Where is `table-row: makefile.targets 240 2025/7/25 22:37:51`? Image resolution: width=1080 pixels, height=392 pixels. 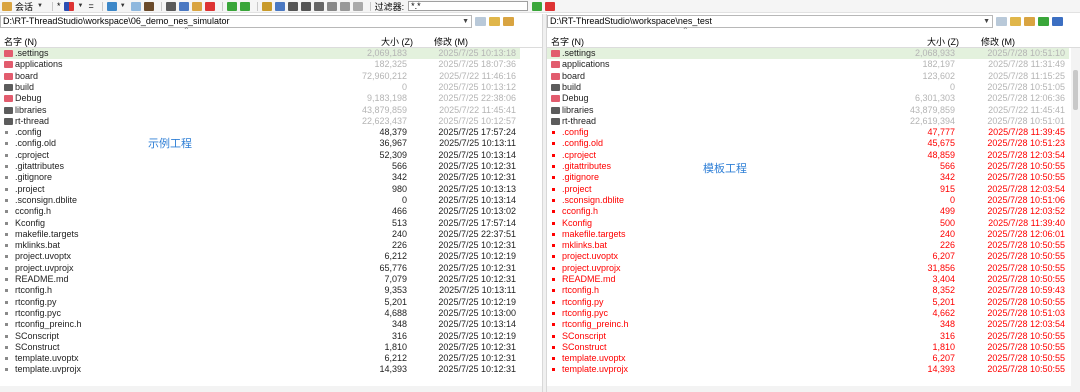 table-row: makefile.targets 240 2025/7/25 22:37:51 is located at coordinates (260, 234).